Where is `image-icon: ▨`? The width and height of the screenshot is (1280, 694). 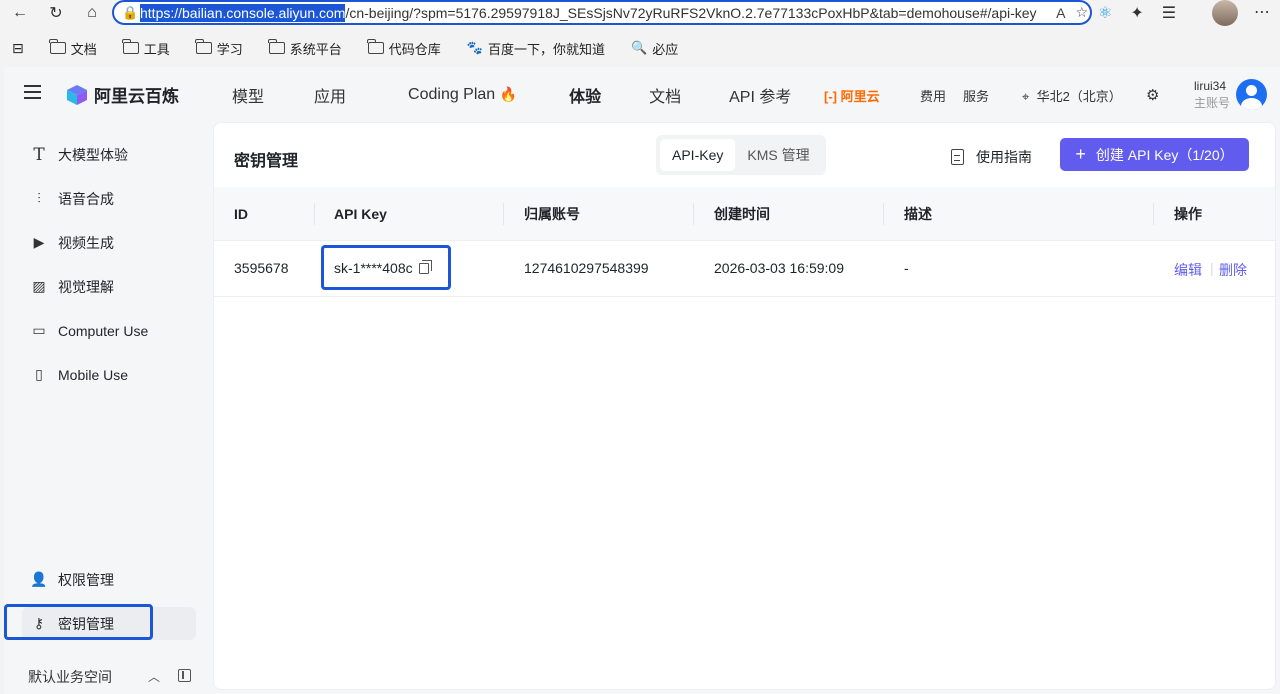 image-icon: ▨ is located at coordinates (39, 286).